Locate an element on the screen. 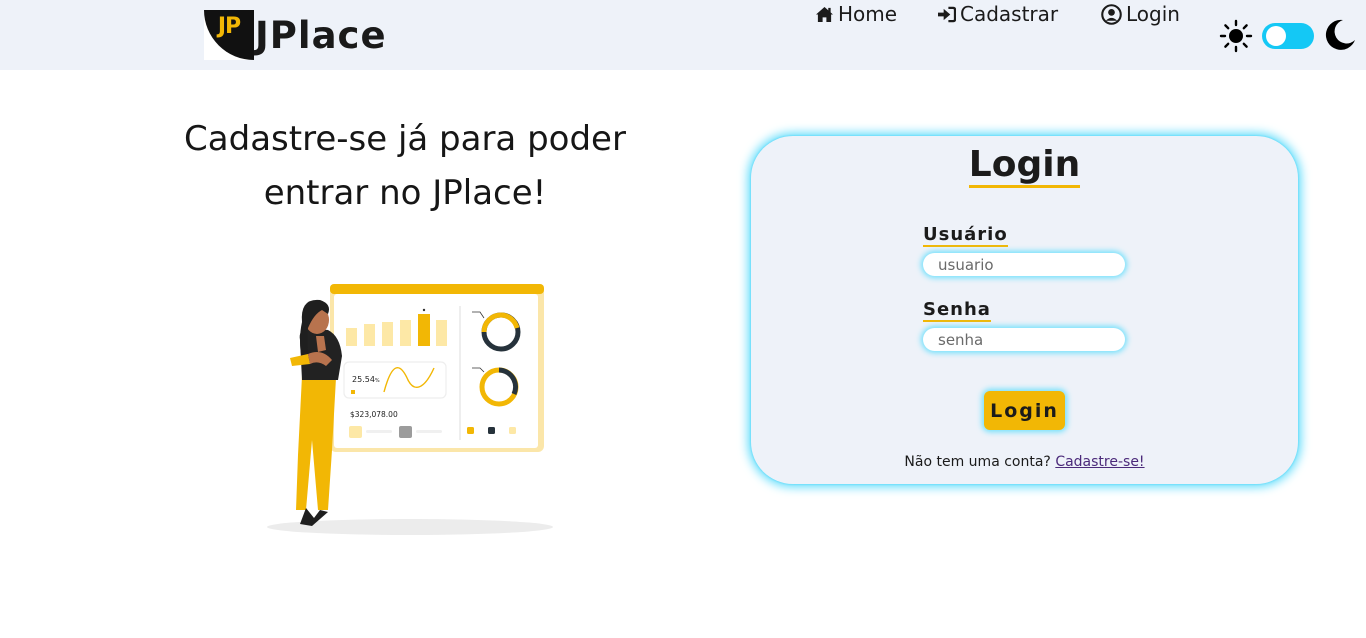 Image resolution: width=1366 pixels, height=638 pixels. user-circle-icon is located at coordinates (1111, 14).